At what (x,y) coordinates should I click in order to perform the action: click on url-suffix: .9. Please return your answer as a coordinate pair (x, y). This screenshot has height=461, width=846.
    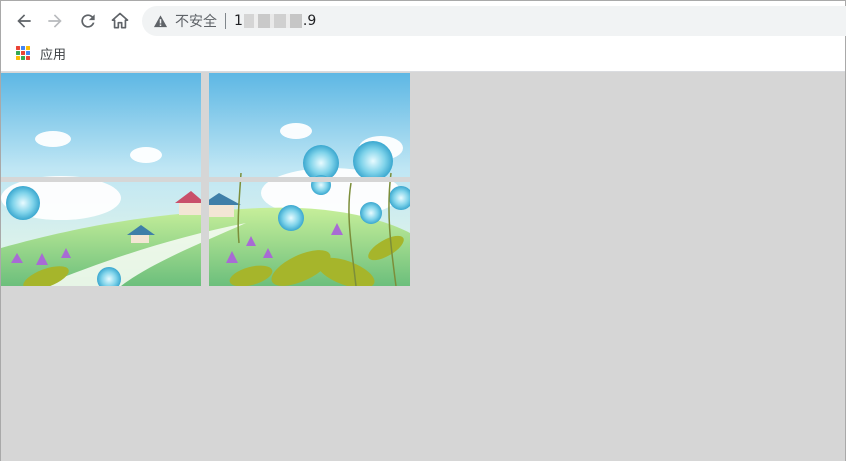
    Looking at the image, I should click on (309, 21).